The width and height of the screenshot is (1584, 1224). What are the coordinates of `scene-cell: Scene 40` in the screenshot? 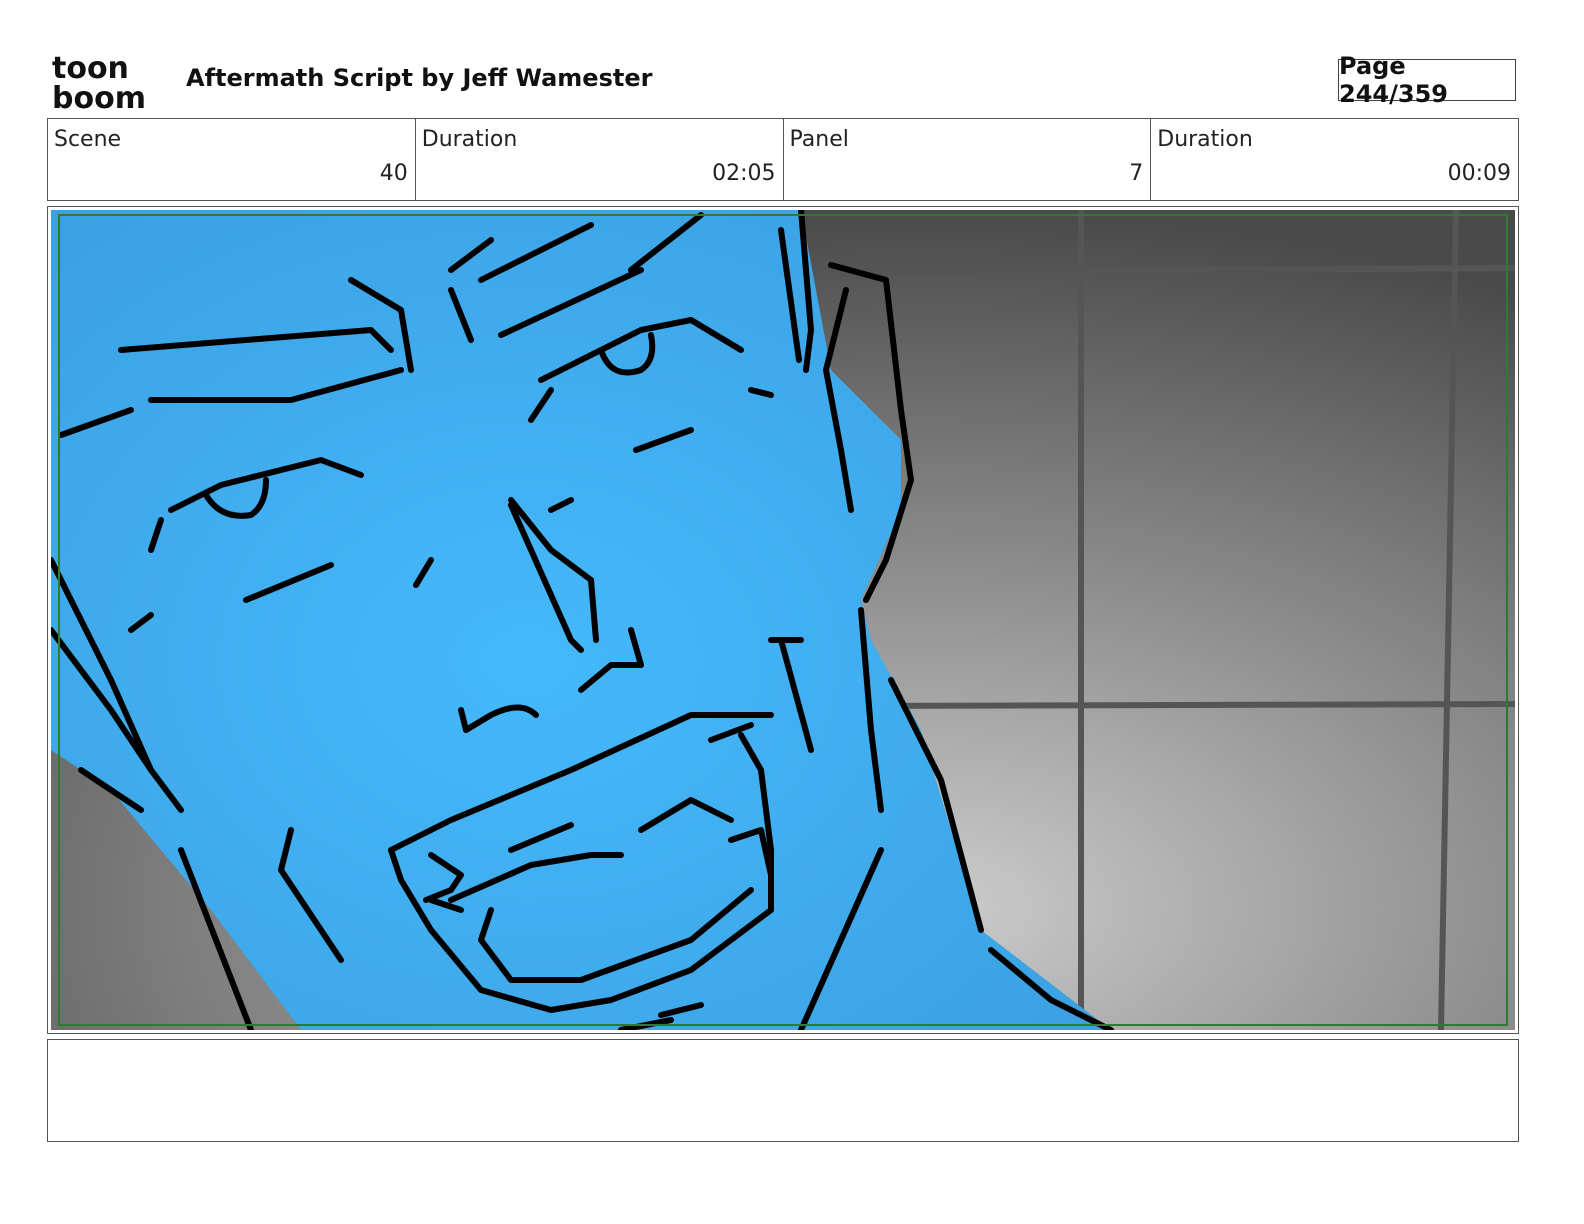 It's located at (232, 159).